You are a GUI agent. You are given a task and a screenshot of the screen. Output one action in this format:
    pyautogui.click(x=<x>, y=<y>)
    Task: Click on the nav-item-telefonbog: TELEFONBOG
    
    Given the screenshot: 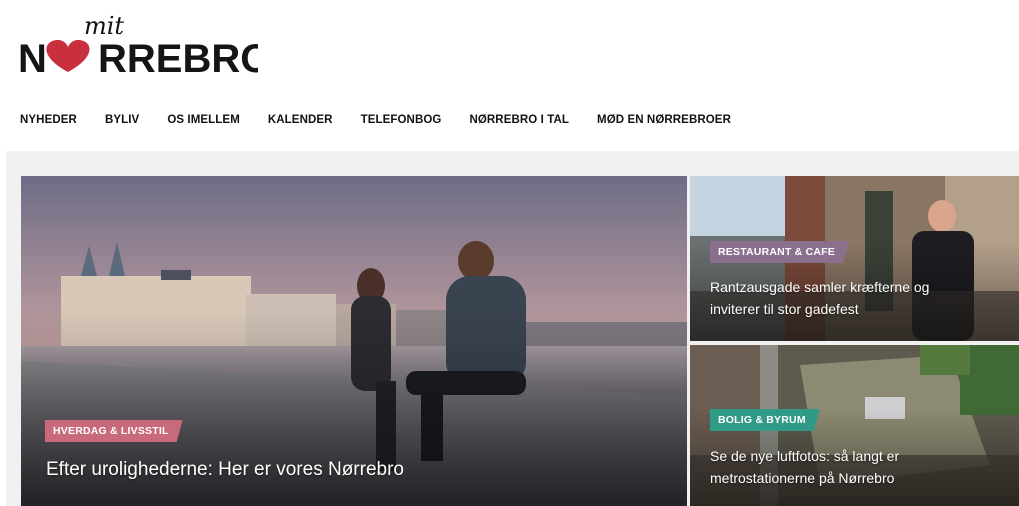 What is the action you would take?
    pyautogui.click(x=401, y=120)
    